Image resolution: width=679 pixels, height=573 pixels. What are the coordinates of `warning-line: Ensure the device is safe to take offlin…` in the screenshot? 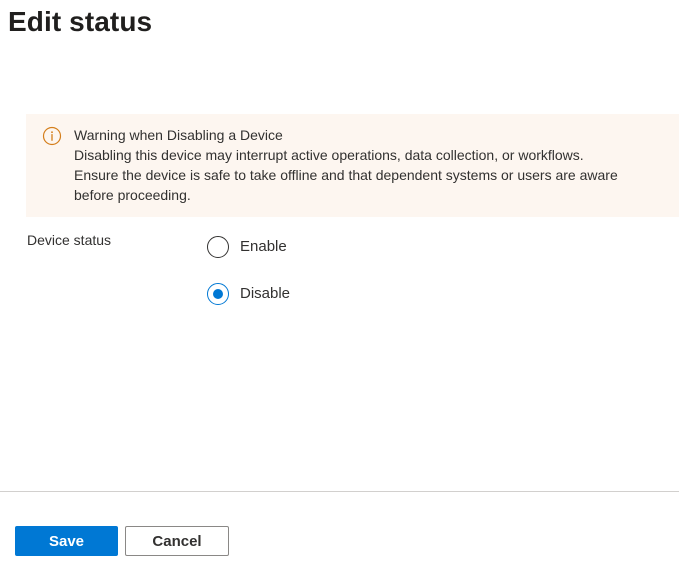 It's located at (346, 175).